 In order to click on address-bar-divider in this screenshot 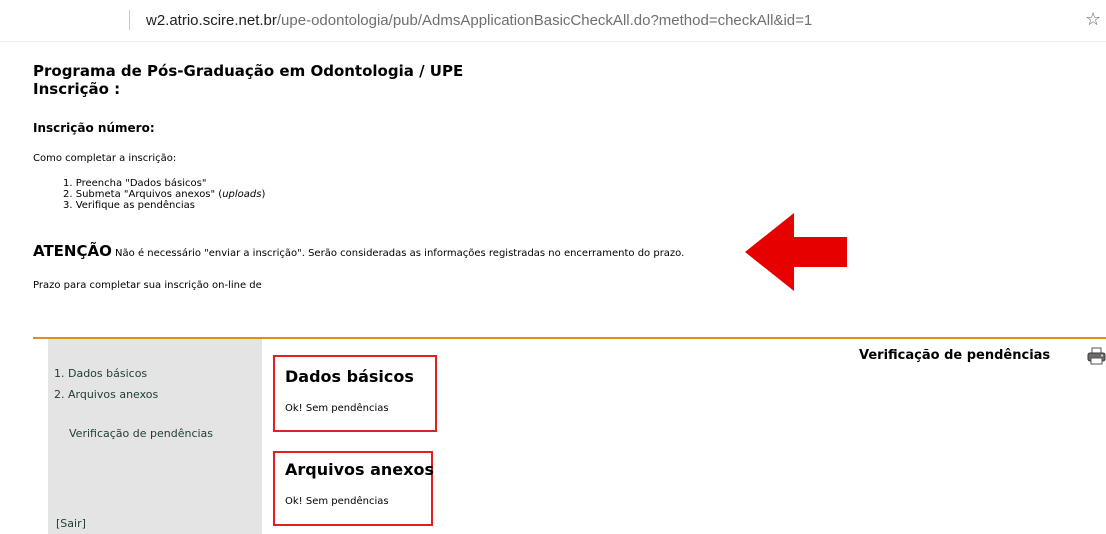, I will do `click(129, 20)`.